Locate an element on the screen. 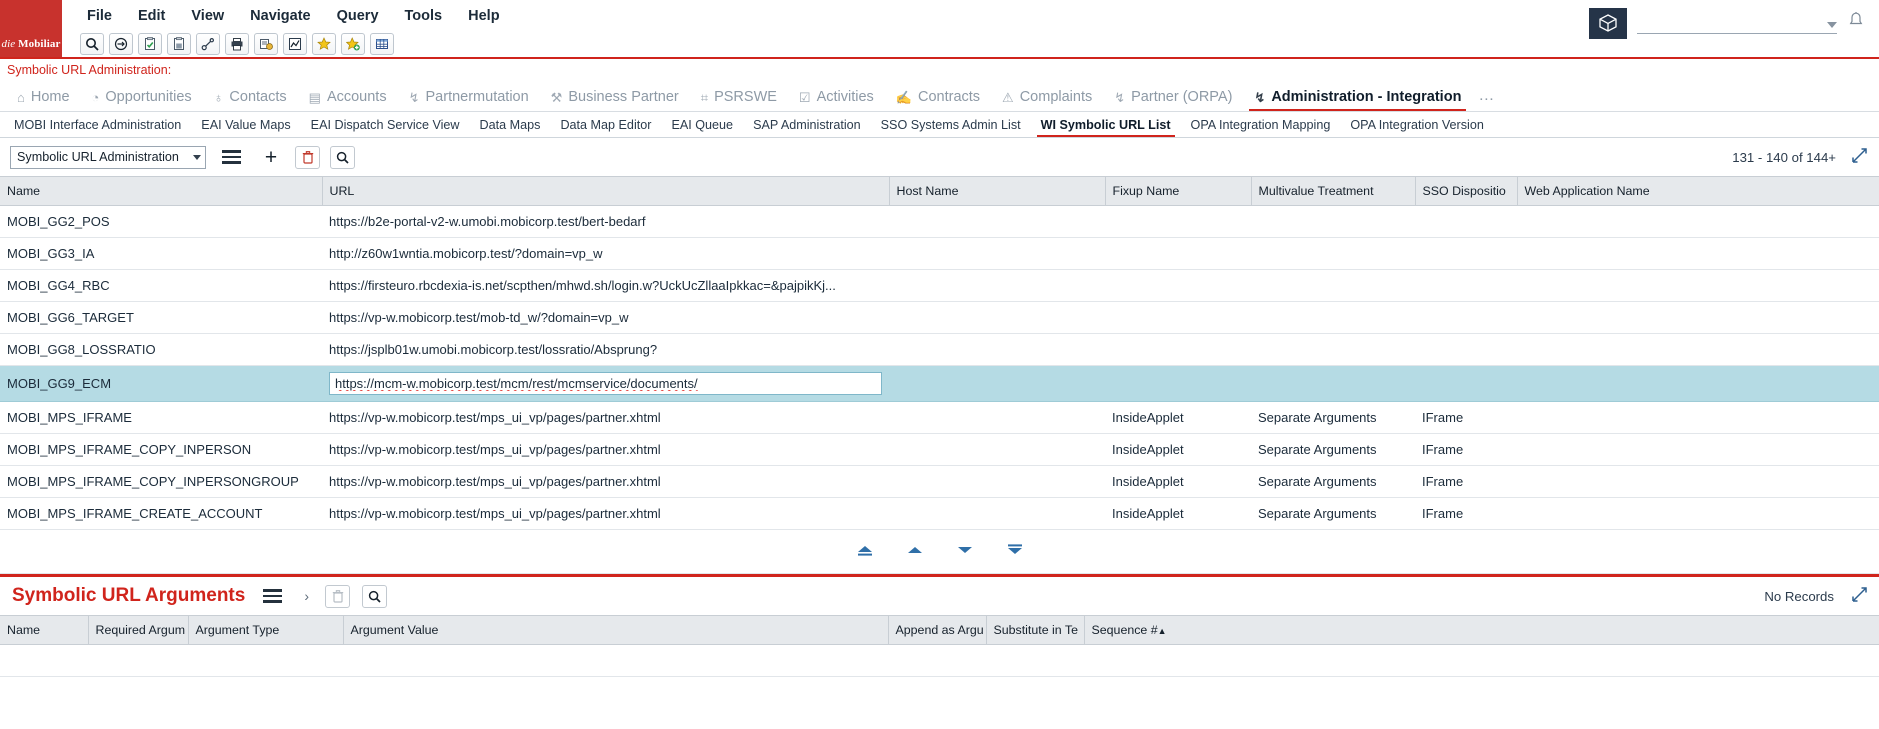 This screenshot has width=1879, height=729. subtab-data-maps: Data Maps is located at coordinates (510, 126).